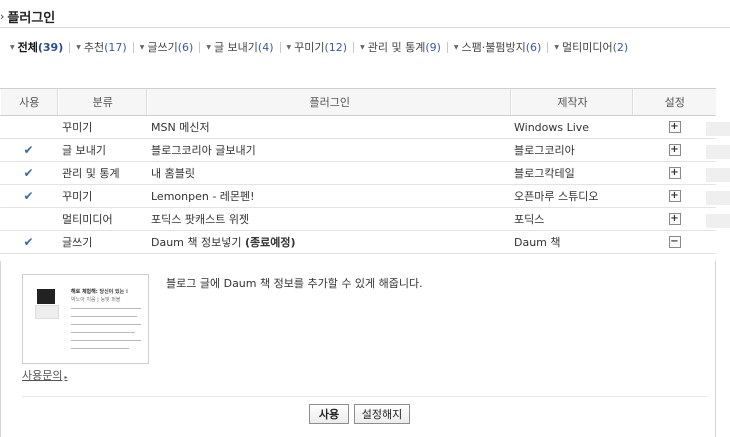 This screenshot has width=730, height=437. Describe the element at coordinates (571, 102) in the screenshot. I see `header-maker: 제작자` at that location.